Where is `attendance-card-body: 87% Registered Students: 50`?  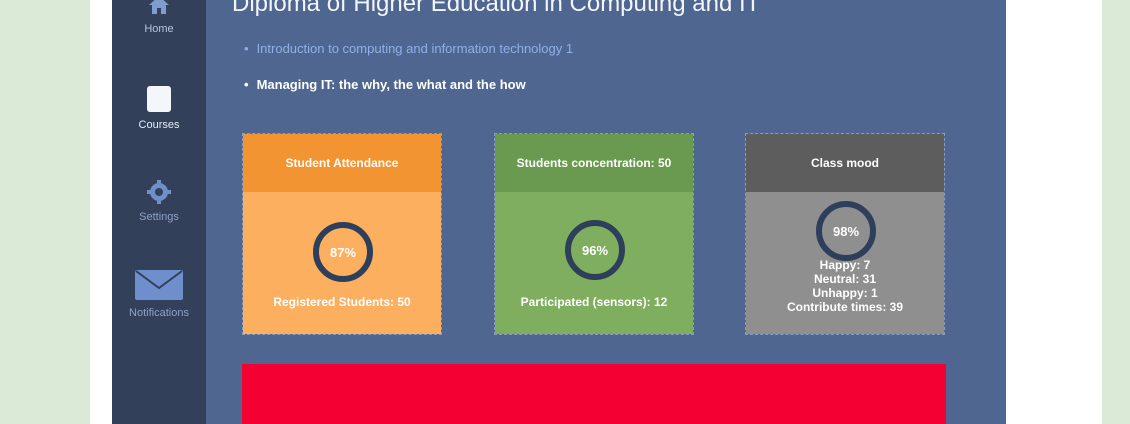
attendance-card-body: 87% Registered Students: 50 is located at coordinates (342, 263).